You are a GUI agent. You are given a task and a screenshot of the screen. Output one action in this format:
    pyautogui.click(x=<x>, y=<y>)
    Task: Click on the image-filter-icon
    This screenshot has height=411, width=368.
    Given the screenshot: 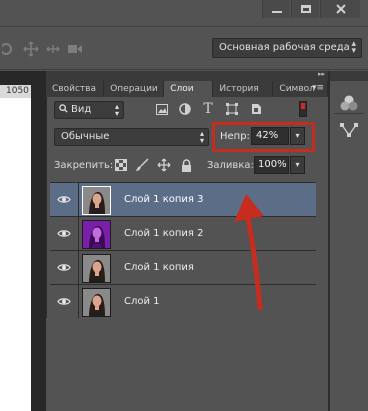 What is the action you would take?
    pyautogui.click(x=162, y=109)
    